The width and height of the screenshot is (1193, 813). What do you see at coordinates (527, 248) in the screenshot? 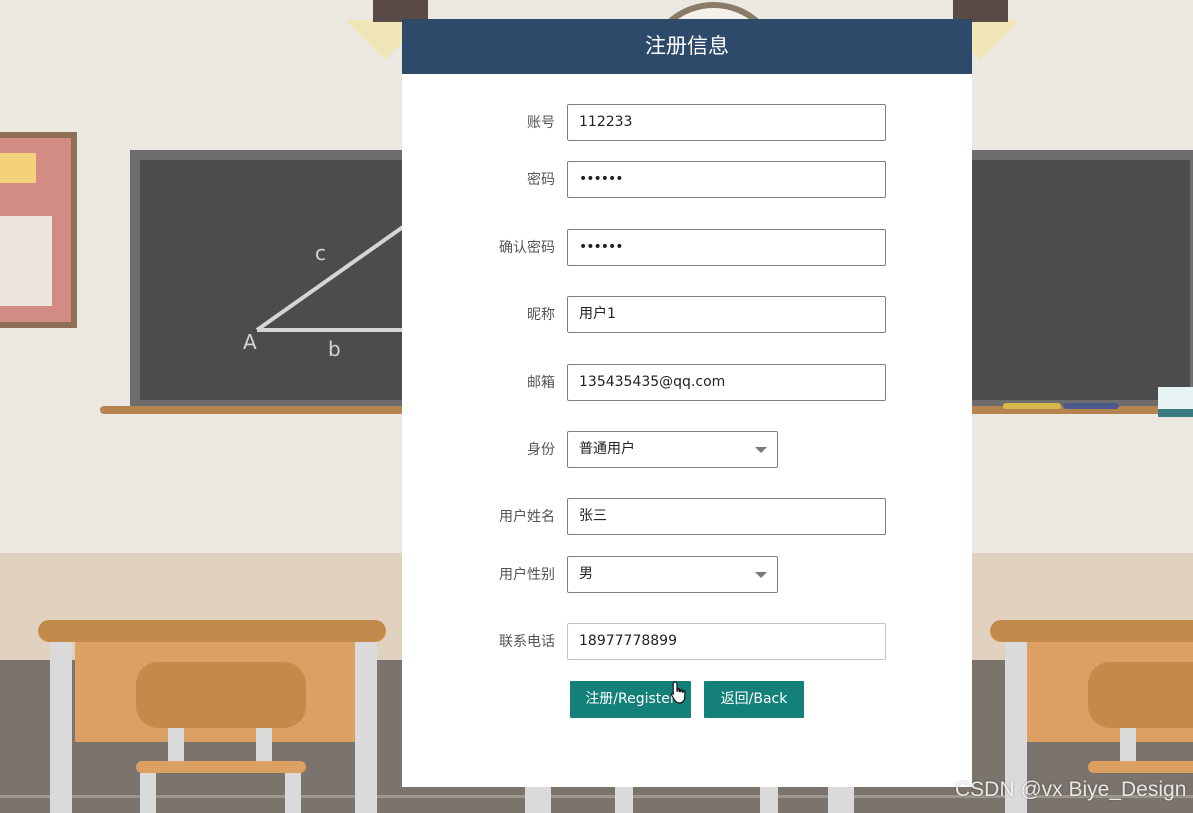
I see `confirm-password-label: 确认密码` at bounding box center [527, 248].